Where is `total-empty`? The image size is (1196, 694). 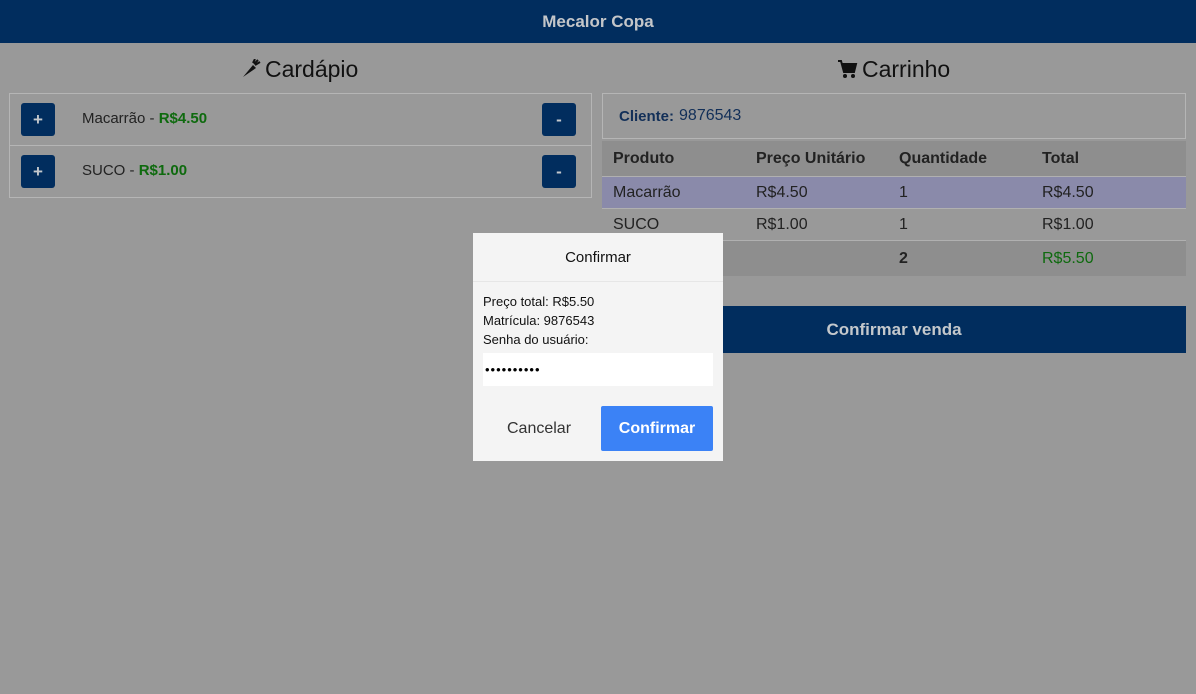
total-empty is located at coordinates (816, 258).